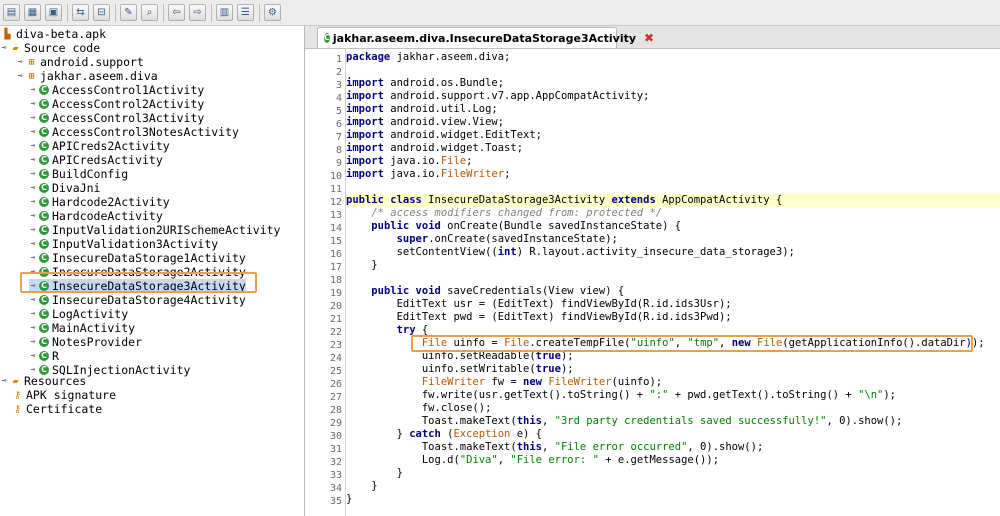 This screenshot has width=1000, height=516. I want to click on code-token: + e.getMessage());, so click(659, 460).